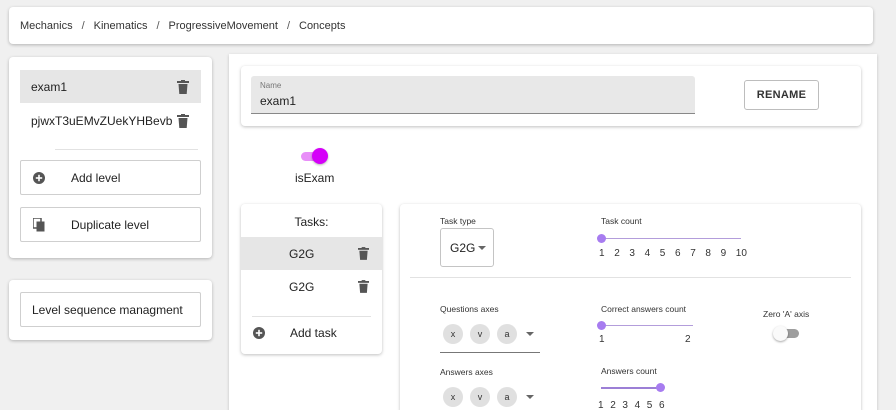 This screenshot has width=896, height=410. I want to click on level-item-label: pjwxT3uEMvZUekYHBevb, so click(102, 120).